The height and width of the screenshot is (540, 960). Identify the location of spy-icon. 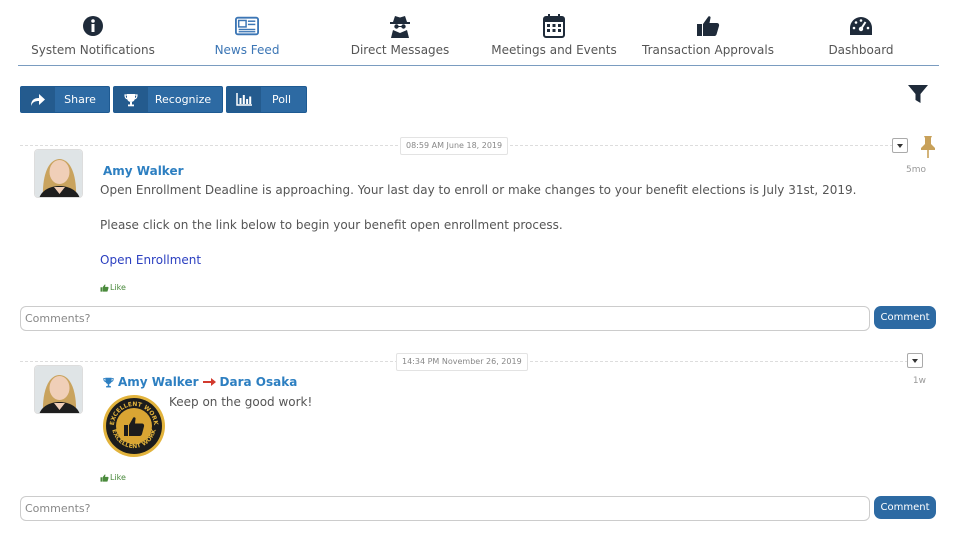
(400, 26).